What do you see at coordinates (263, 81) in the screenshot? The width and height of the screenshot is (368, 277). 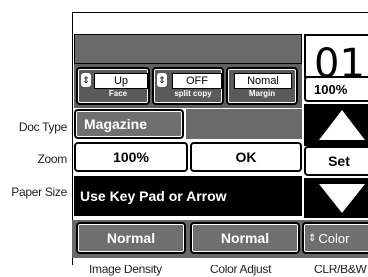 I see `margin-value: Nomal` at bounding box center [263, 81].